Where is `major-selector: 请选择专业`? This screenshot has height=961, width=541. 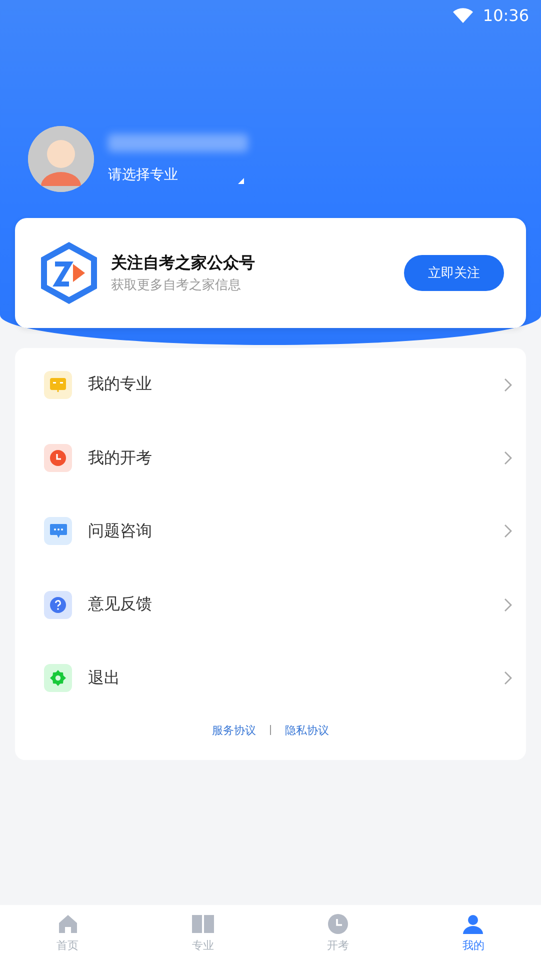
major-selector: 请选择专业 is located at coordinates (143, 175).